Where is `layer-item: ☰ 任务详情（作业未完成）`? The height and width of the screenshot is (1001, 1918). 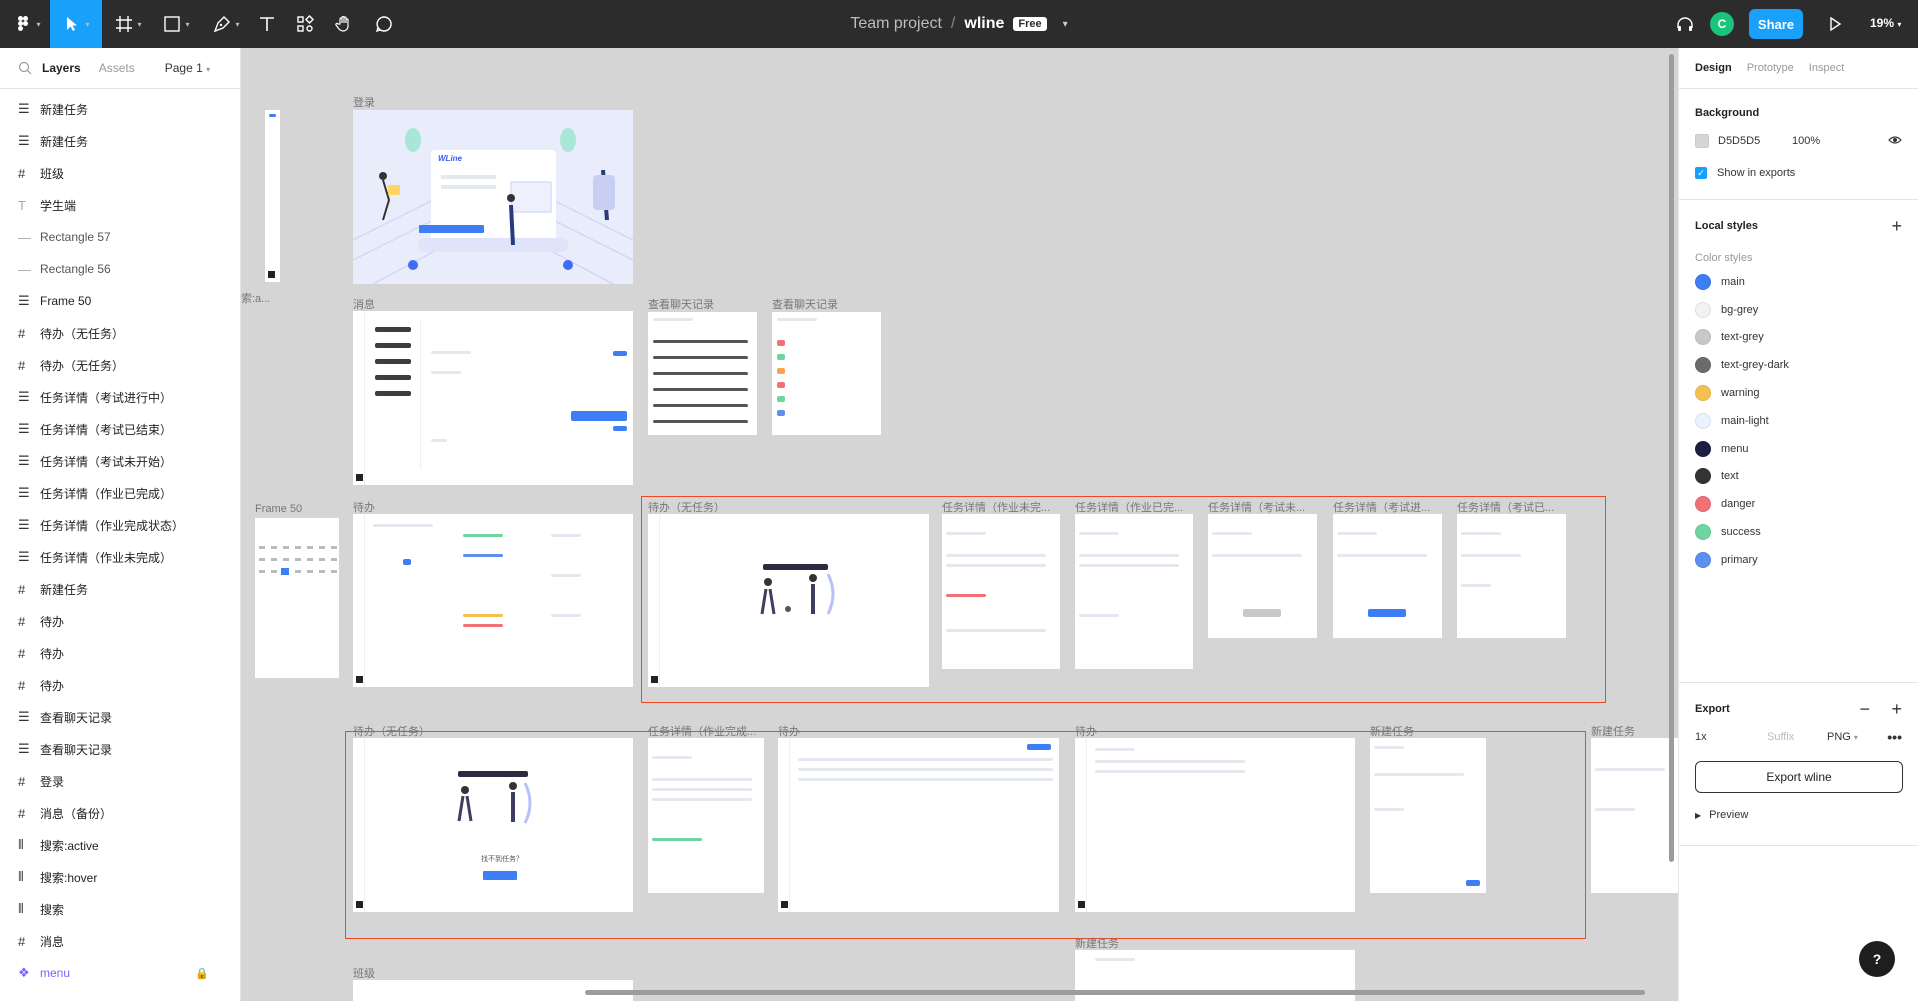 layer-item: ☰ 任务详情（作业未完成） is located at coordinates (120, 557).